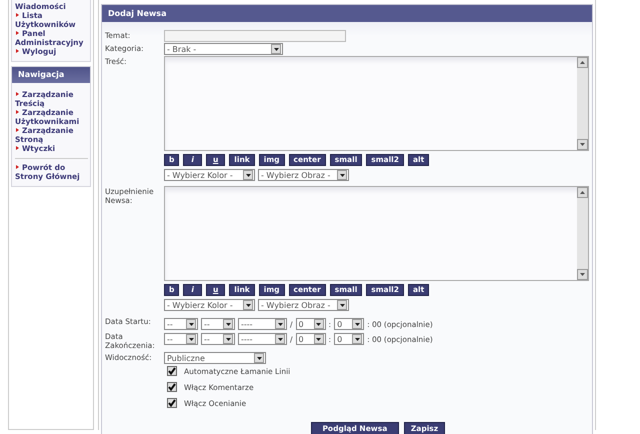 The height and width of the screenshot is (434, 640). What do you see at coordinates (215, 358) in the screenshot?
I see `dropdown: Publiczne` at bounding box center [215, 358].